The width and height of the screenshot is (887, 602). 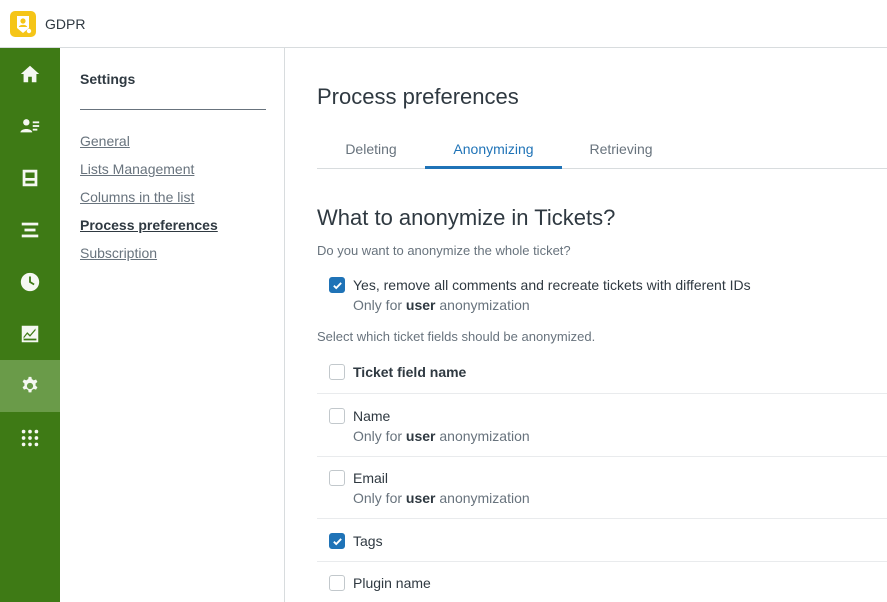 I want to click on section-title: What to anonymize in Tickets?, so click(x=466, y=217).